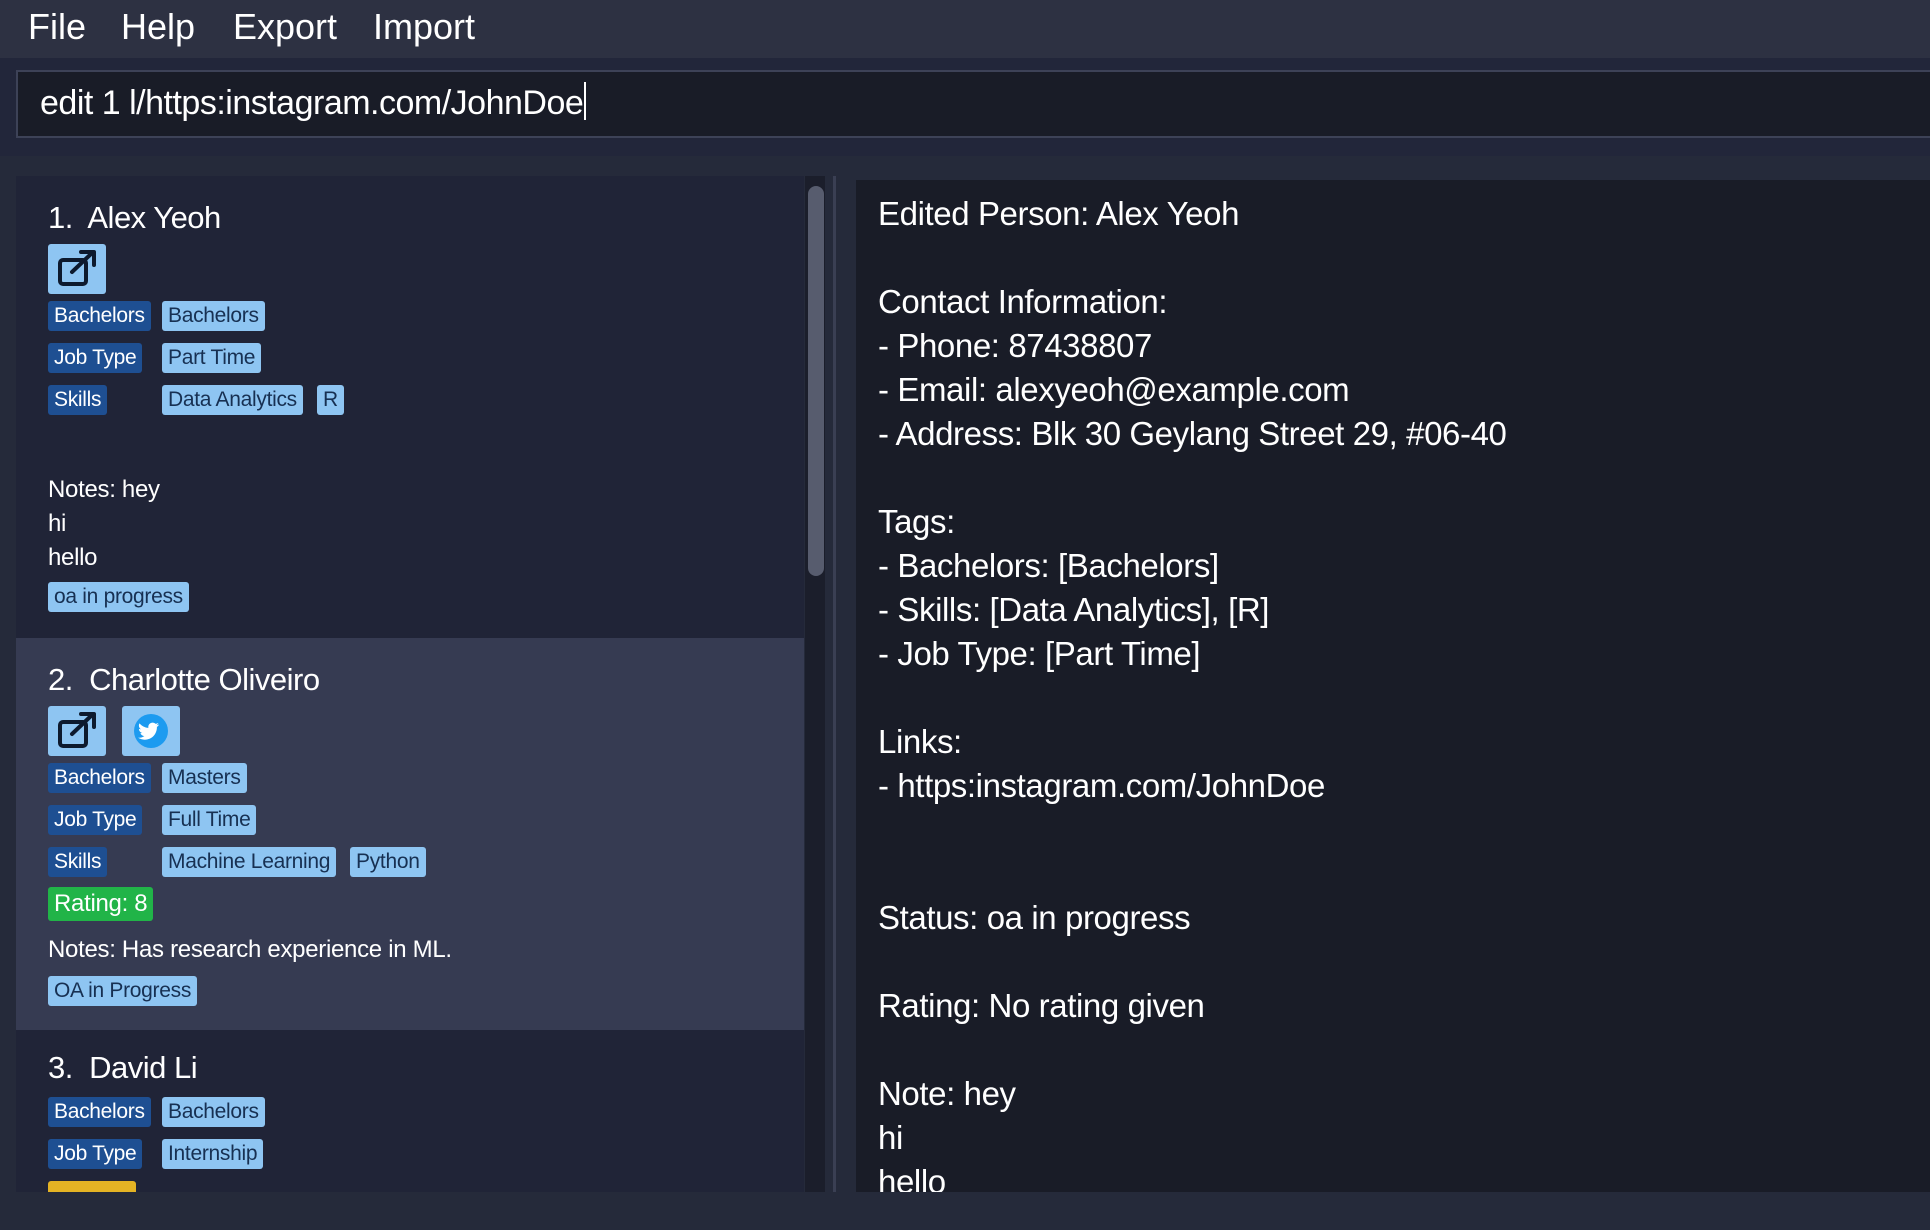 The width and height of the screenshot is (1930, 1230). I want to click on tag-skill: Python, so click(388, 862).